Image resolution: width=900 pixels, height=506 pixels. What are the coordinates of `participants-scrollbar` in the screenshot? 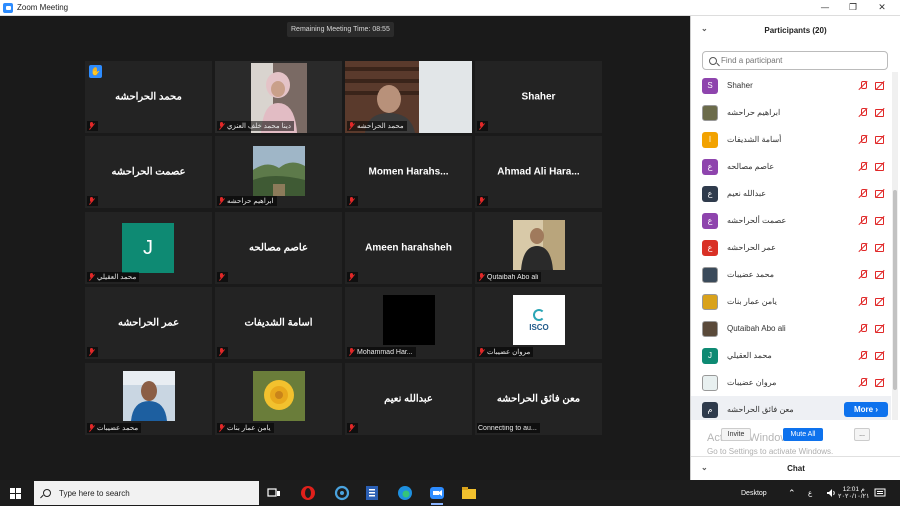 It's located at (895, 246).